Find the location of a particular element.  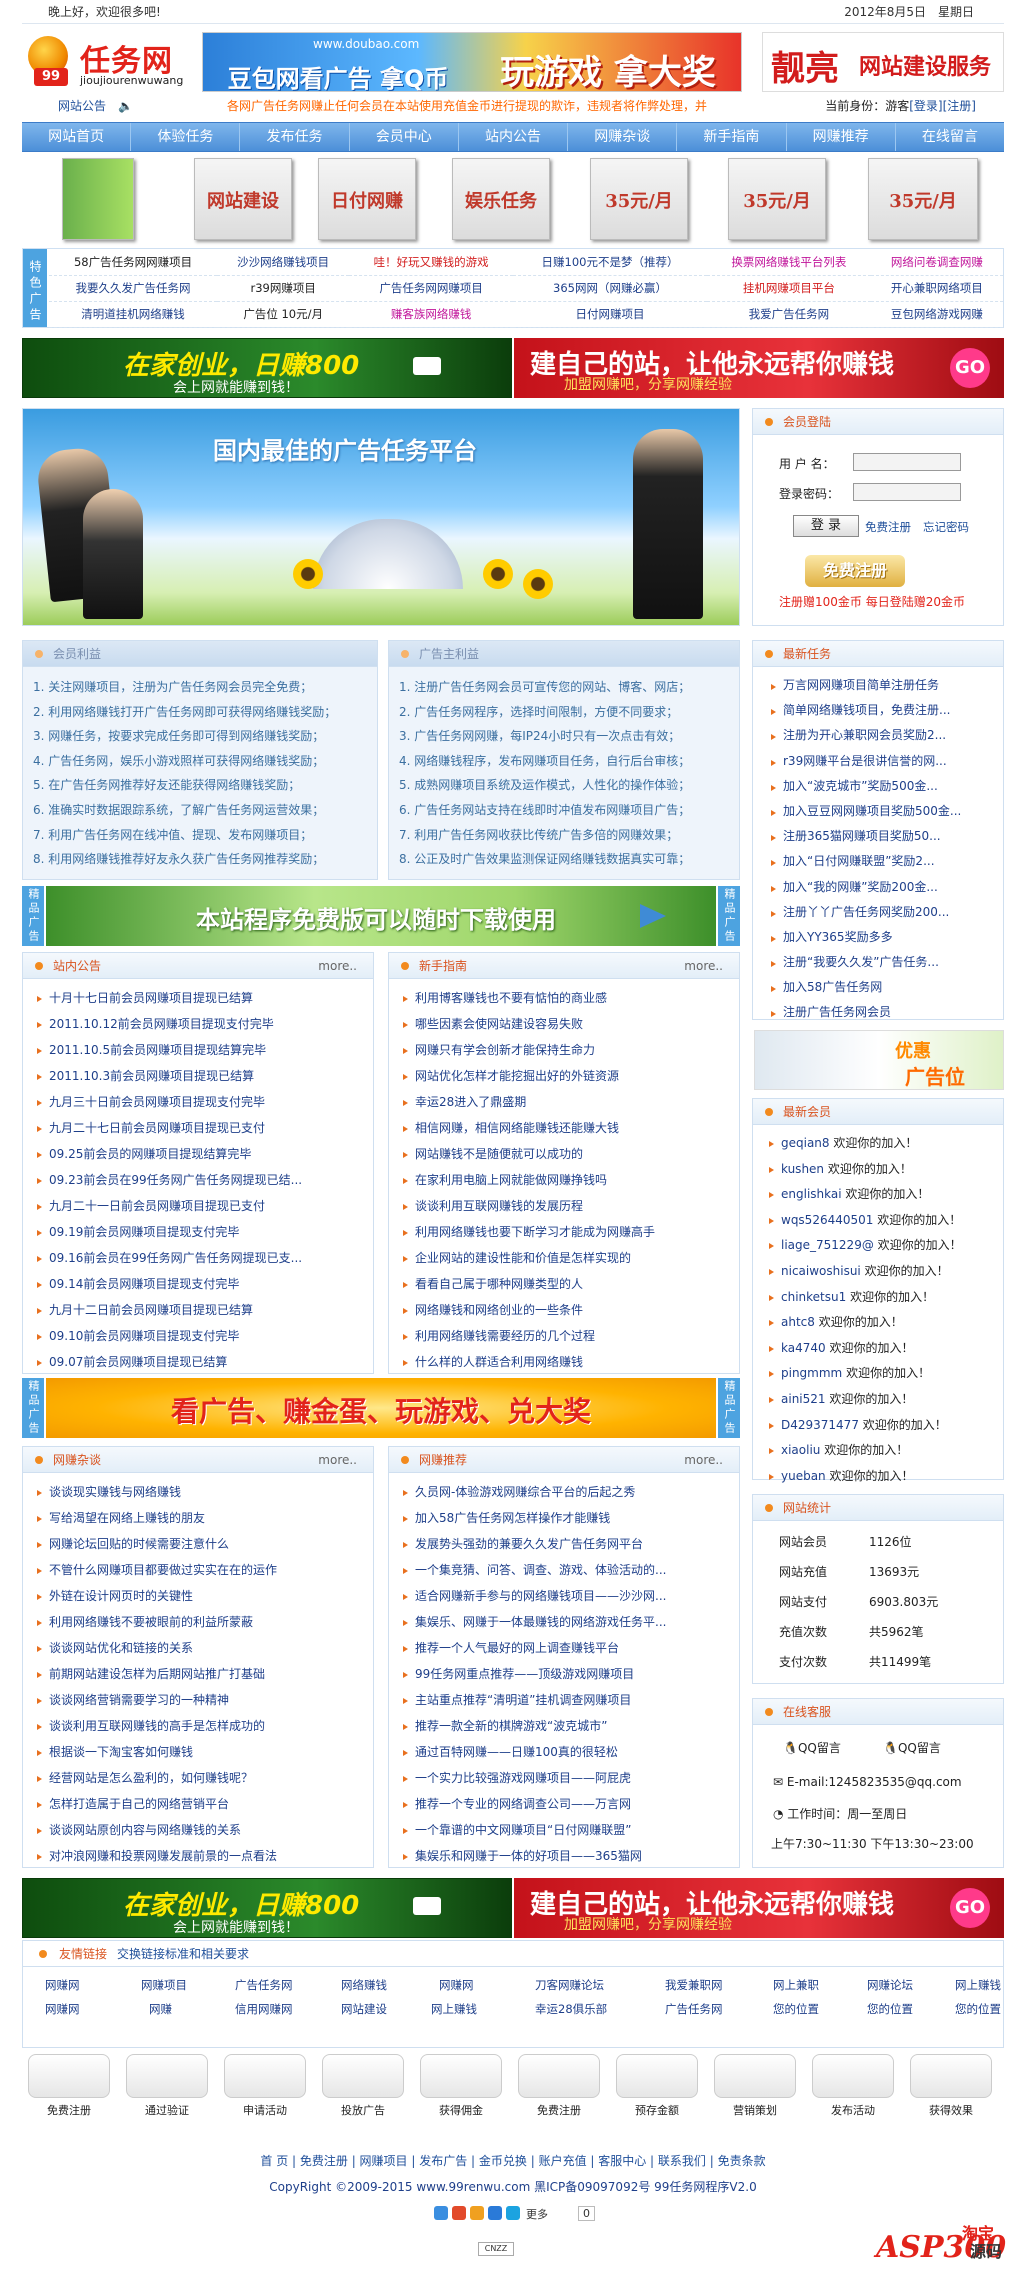

member-name: aini521 is located at coordinates (803, 1399).